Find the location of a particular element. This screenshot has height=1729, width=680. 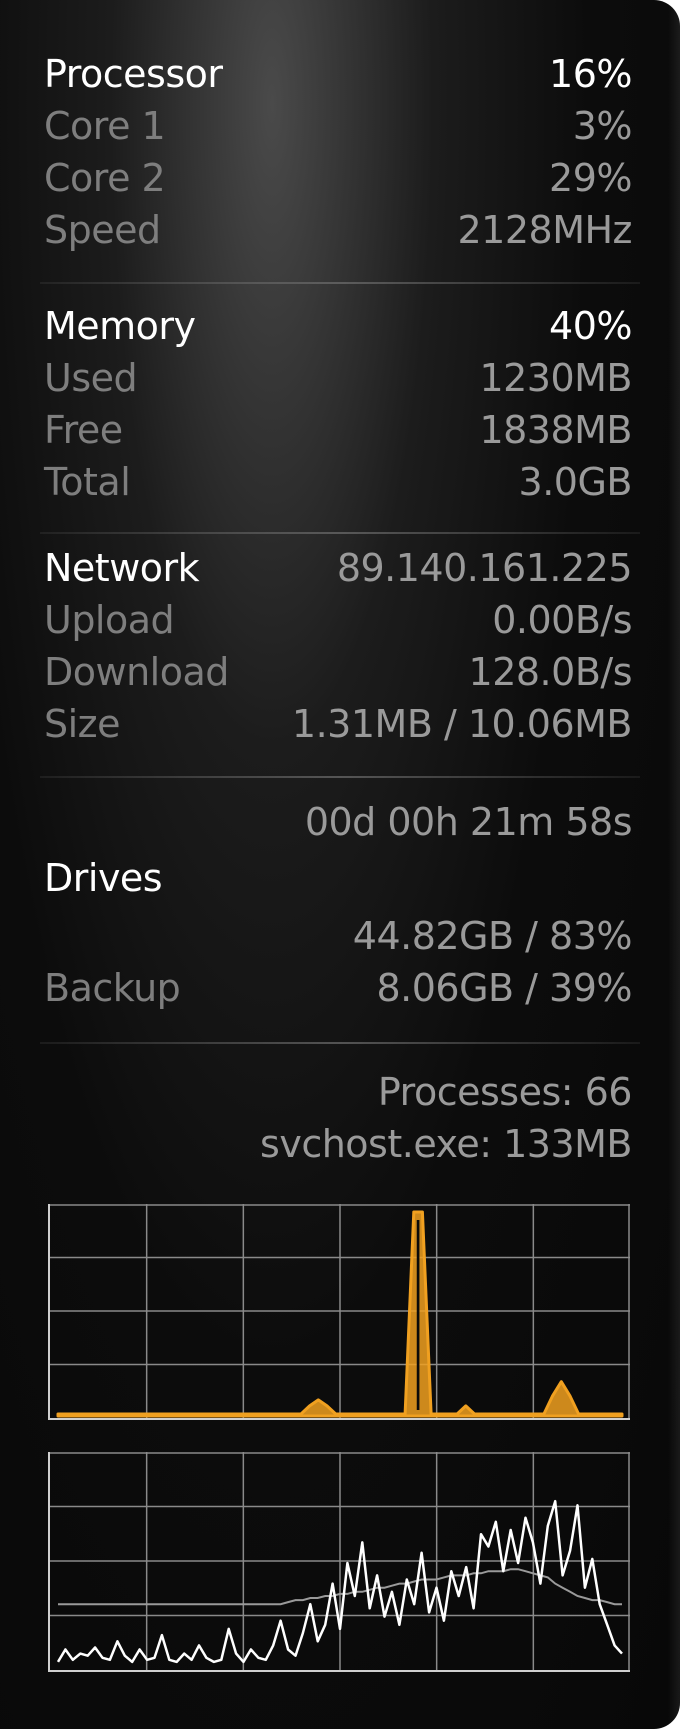

speed-value: 2128MHz is located at coordinates (544, 230).